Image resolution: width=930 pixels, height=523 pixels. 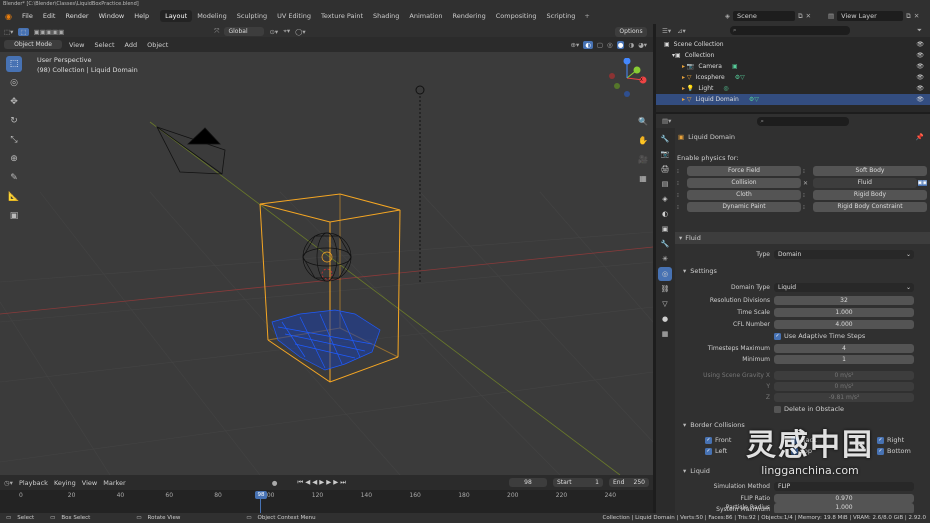 What do you see at coordinates (800, 16) in the screenshot?
I see `new-scene-icon: ⧉` at bounding box center [800, 16].